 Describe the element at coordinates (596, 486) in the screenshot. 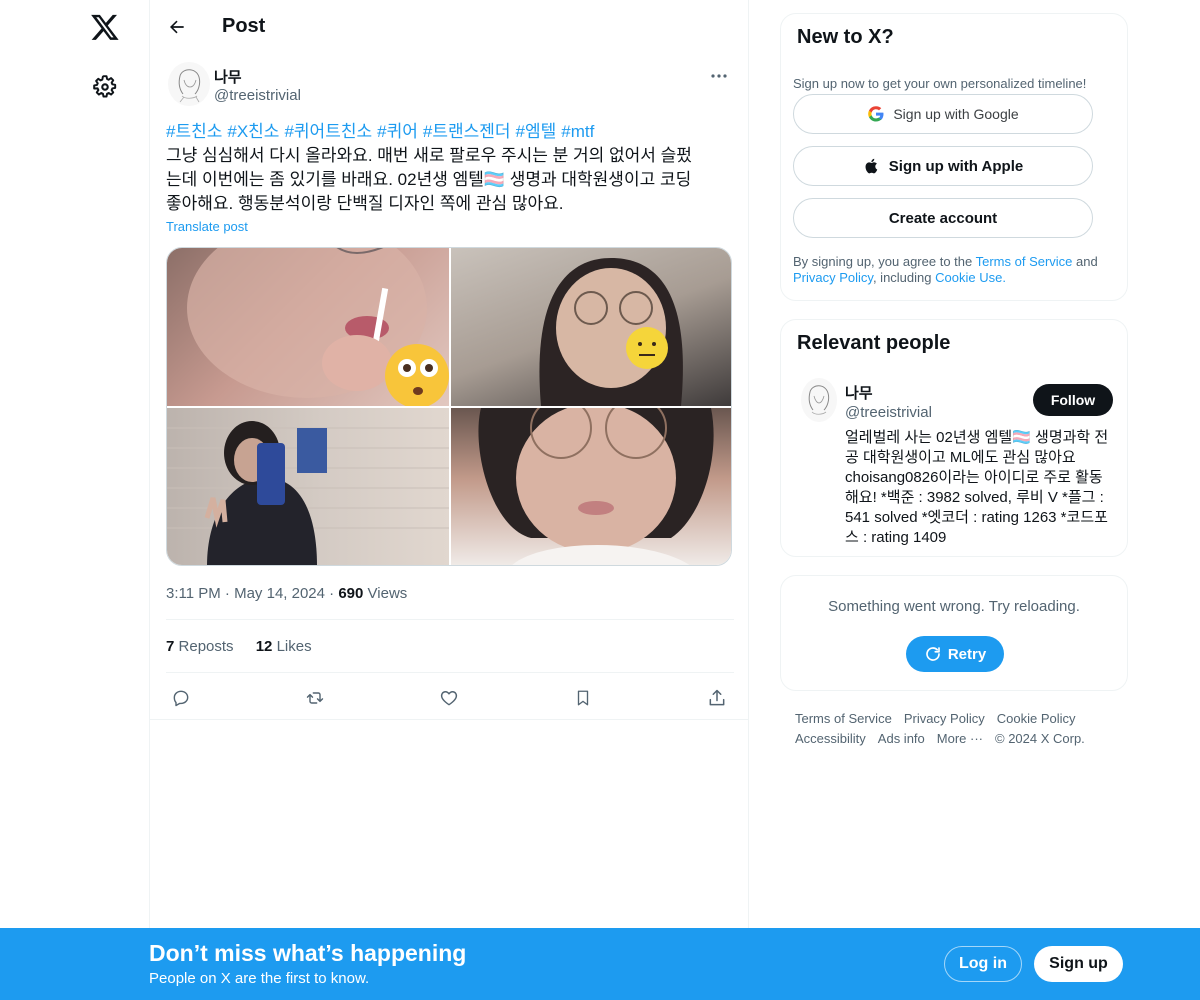

I see `closeup-photo-icon` at that location.